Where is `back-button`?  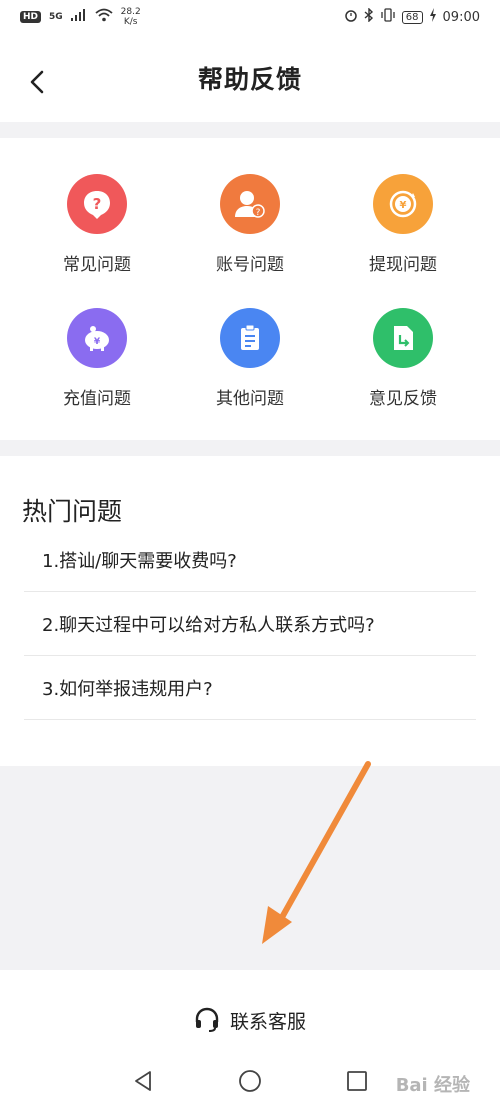
back-button is located at coordinates (38, 82).